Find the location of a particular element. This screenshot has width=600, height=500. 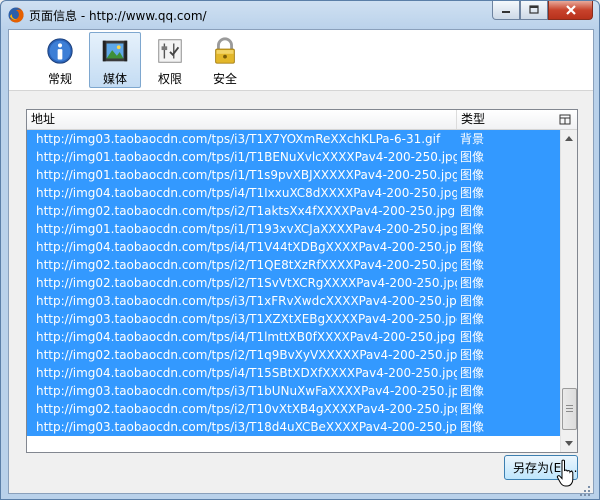

title-bar: 页面信息 - http://www.qq.com/ is located at coordinates (300, 15).